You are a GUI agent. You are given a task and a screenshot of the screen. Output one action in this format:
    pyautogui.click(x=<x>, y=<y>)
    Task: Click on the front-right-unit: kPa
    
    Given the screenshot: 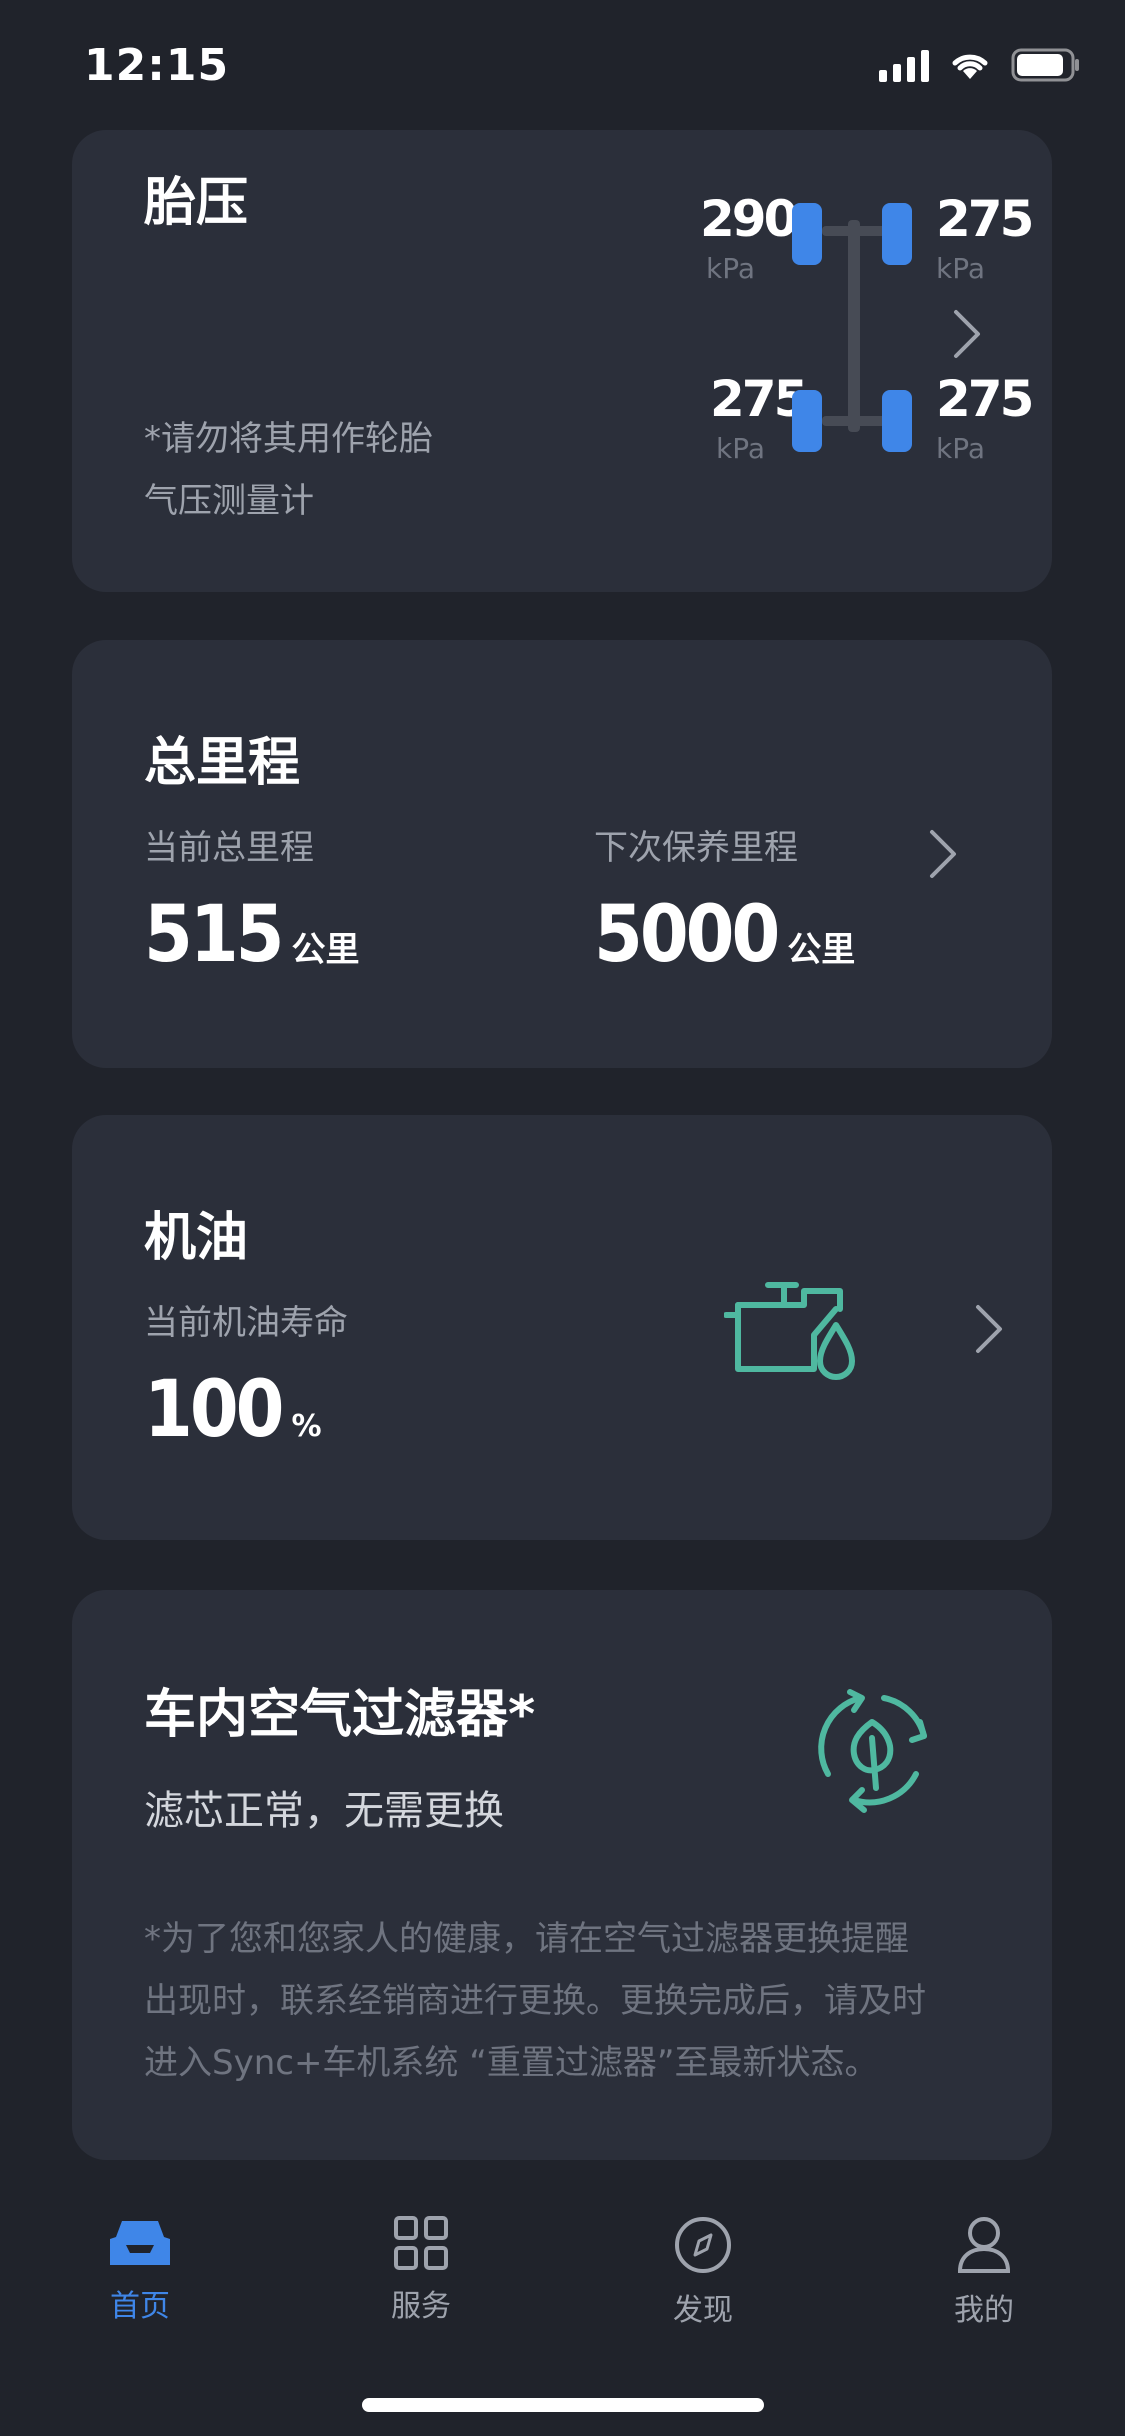 What is the action you would take?
    pyautogui.click(x=960, y=268)
    